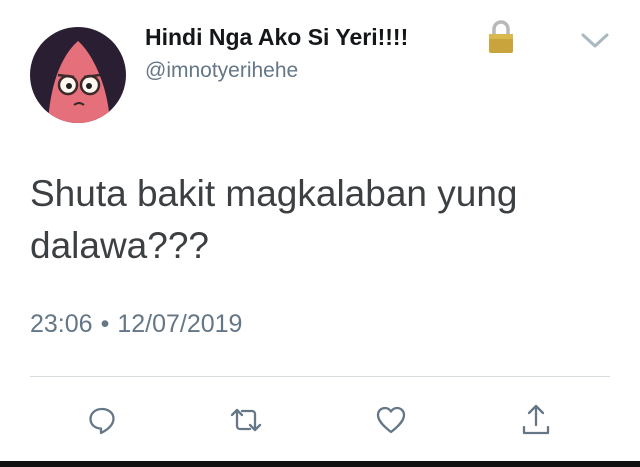 The image size is (640, 467). I want to click on display-name: Hindi Nga Ako Si Yeri!!!!, so click(276, 37).